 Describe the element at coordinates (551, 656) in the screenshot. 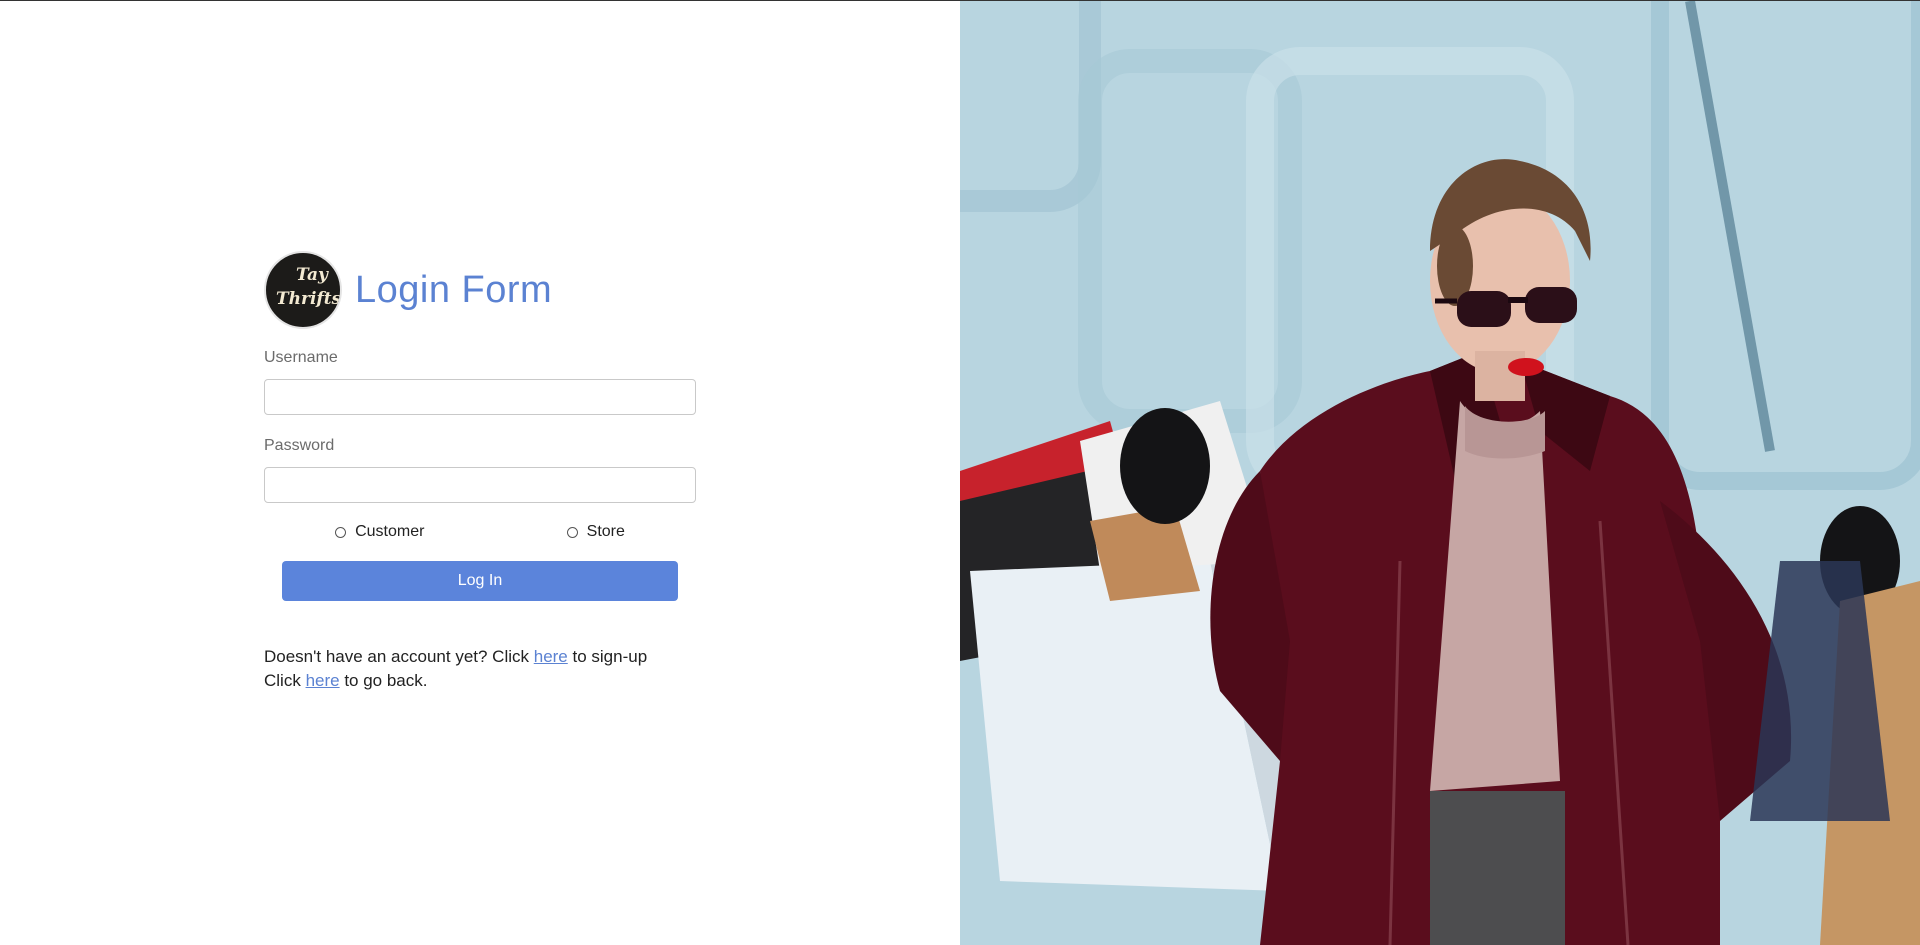

I see `signup-link: here` at that location.